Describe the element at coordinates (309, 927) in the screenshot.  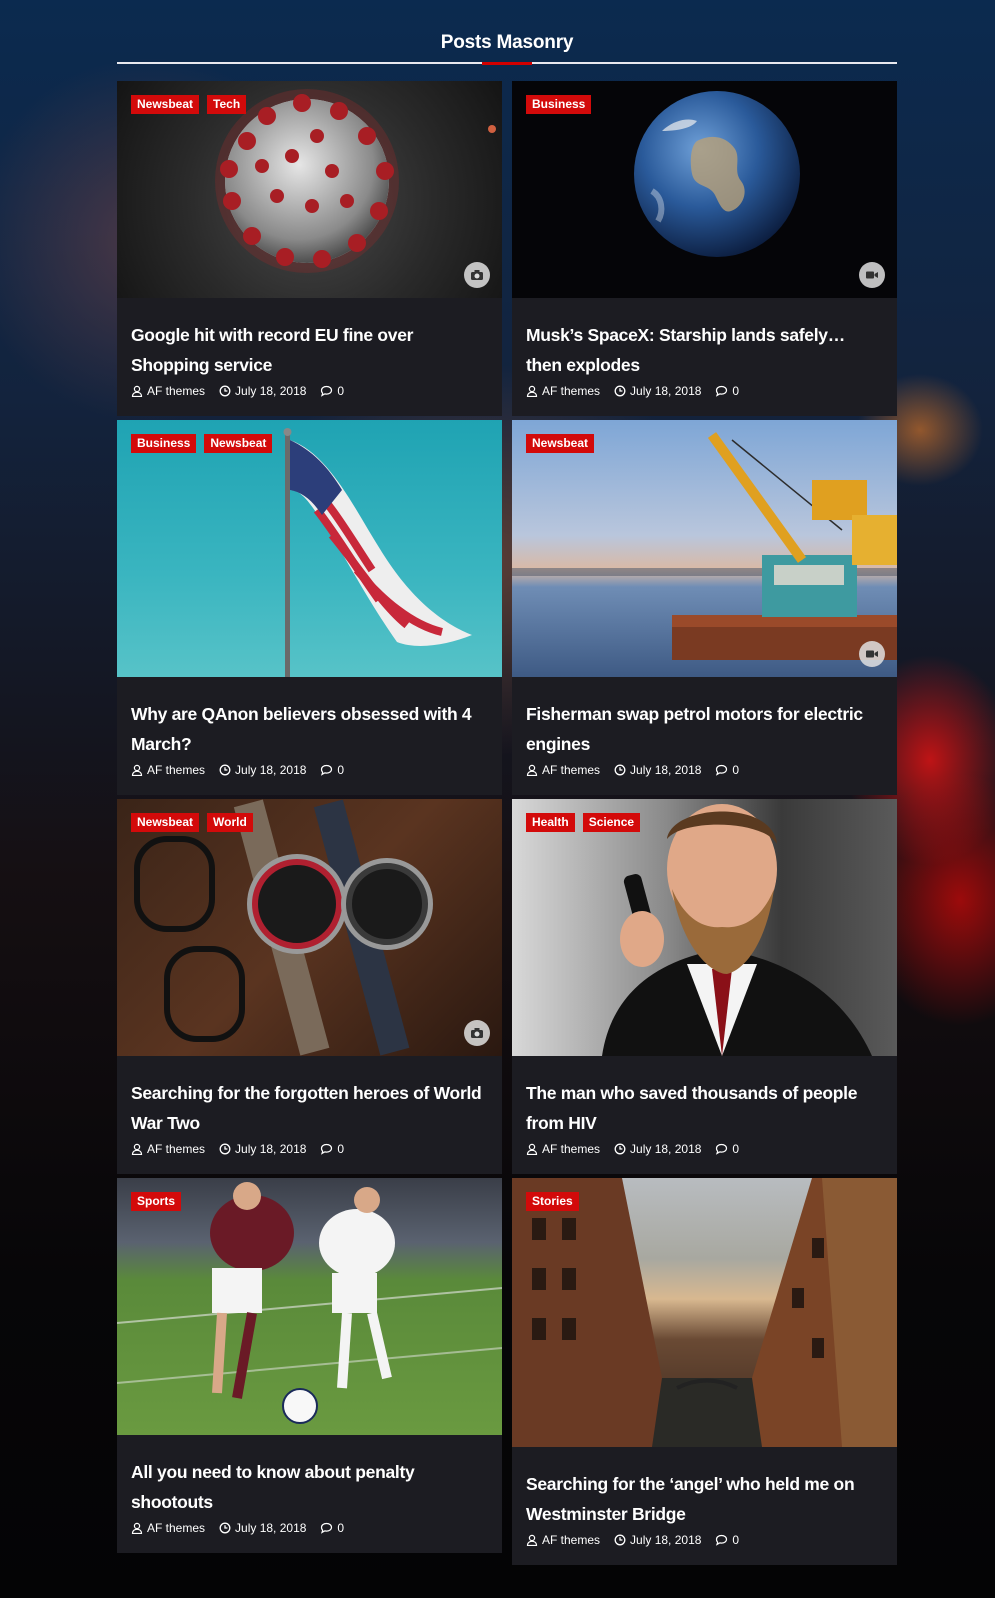
I see `post-image: Newsbeat World` at that location.